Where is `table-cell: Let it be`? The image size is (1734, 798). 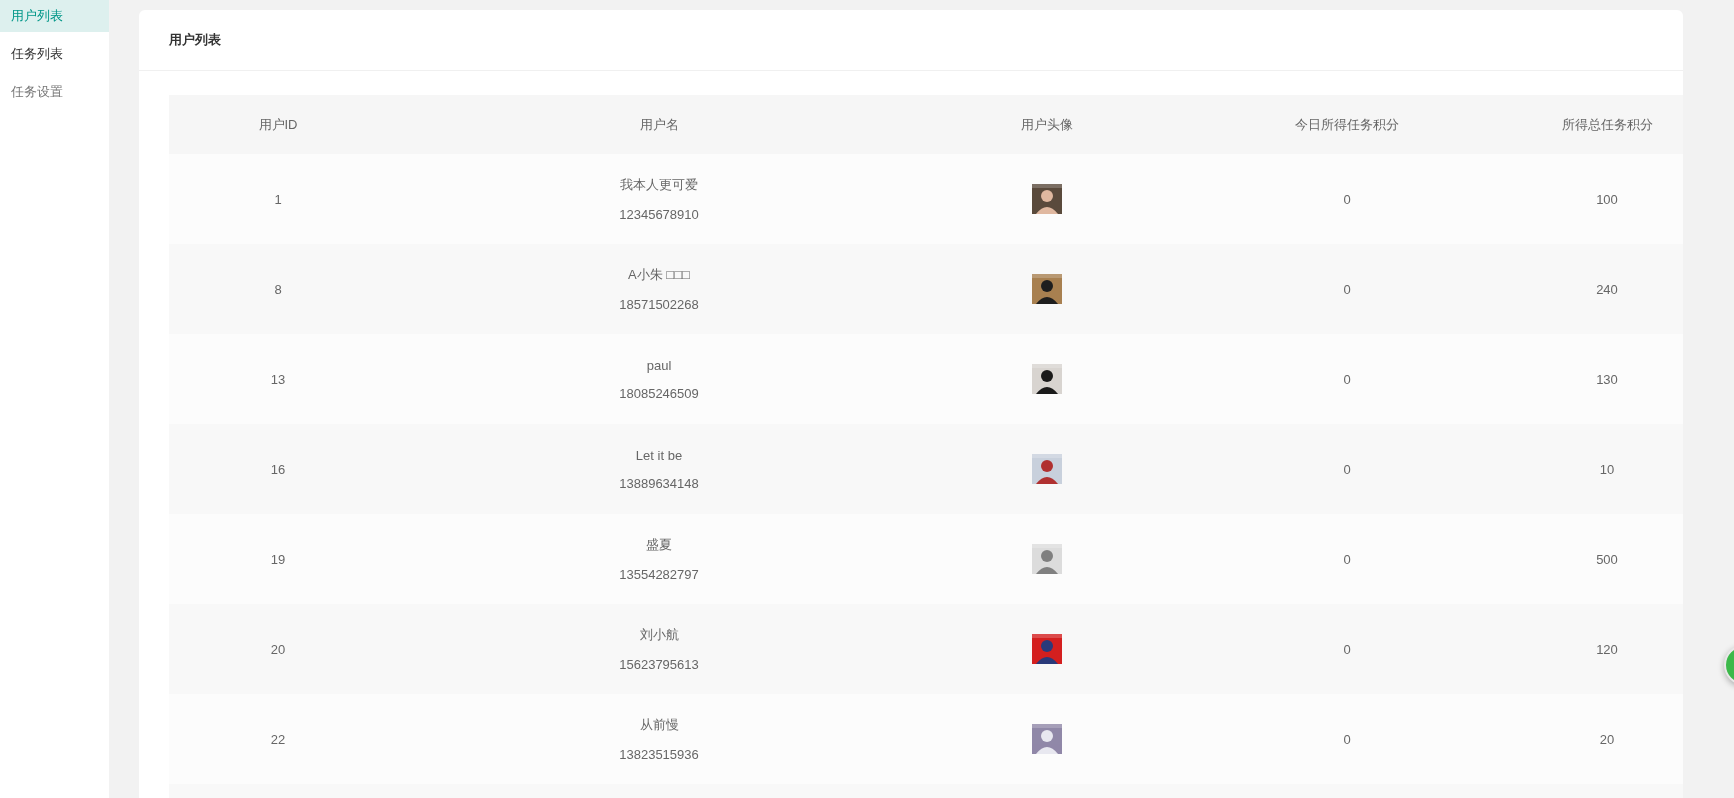 table-cell: Let it be is located at coordinates (659, 455).